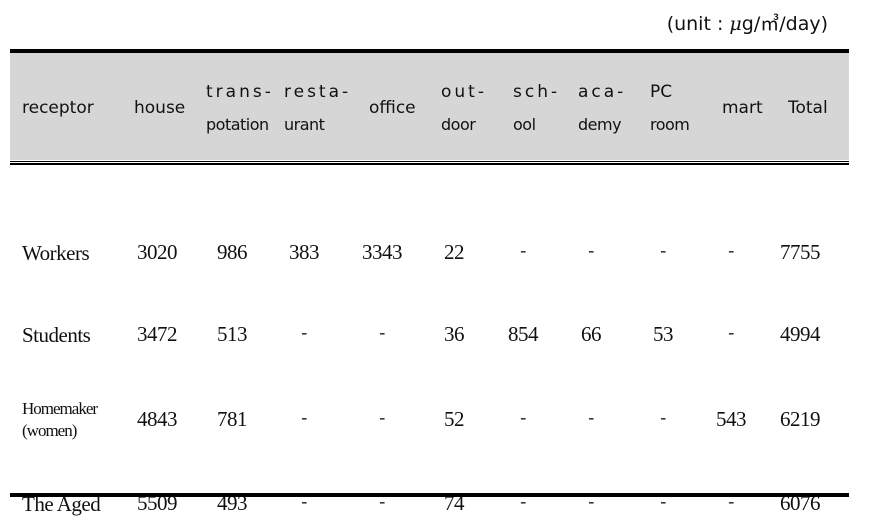 The width and height of the screenshot is (871, 517). What do you see at coordinates (58, 108) in the screenshot?
I see `header-receptor: receptor` at bounding box center [58, 108].